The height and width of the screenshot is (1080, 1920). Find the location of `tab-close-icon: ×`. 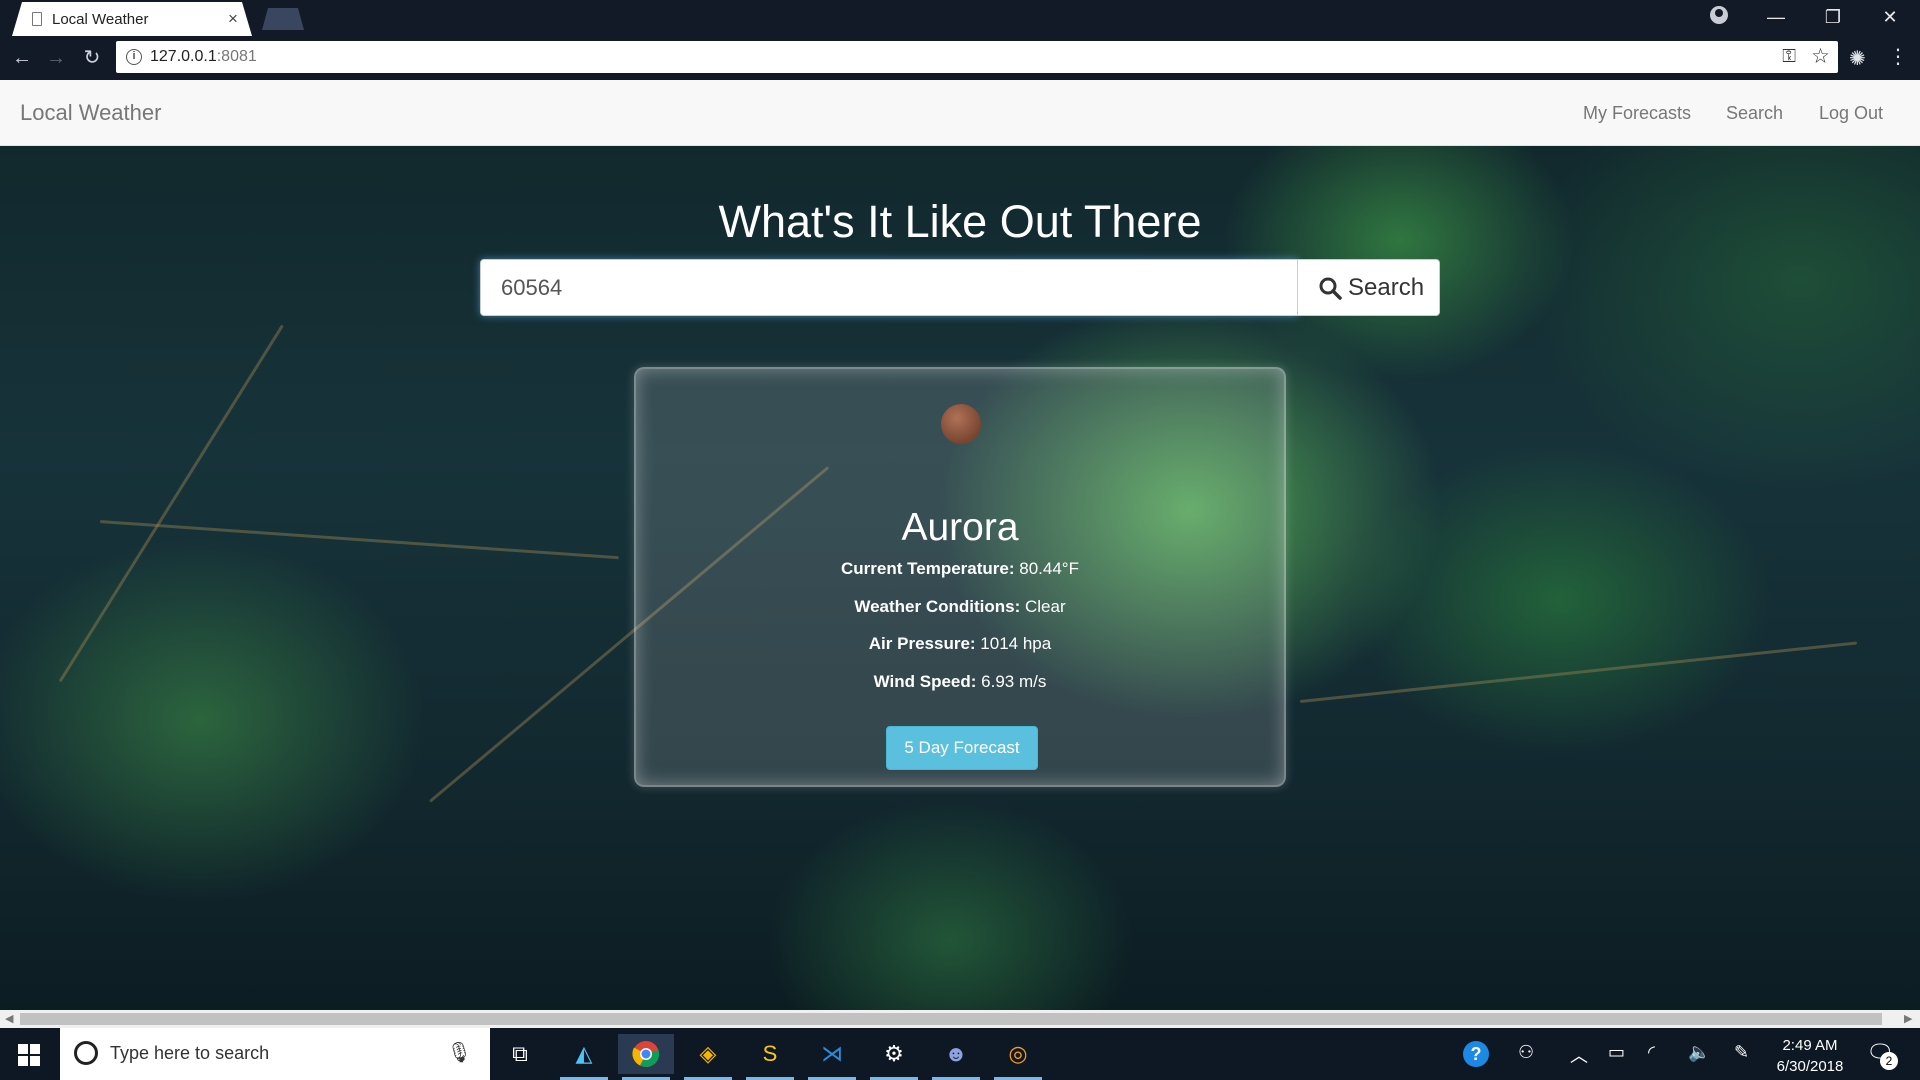

tab-close-icon: × is located at coordinates (233, 19).